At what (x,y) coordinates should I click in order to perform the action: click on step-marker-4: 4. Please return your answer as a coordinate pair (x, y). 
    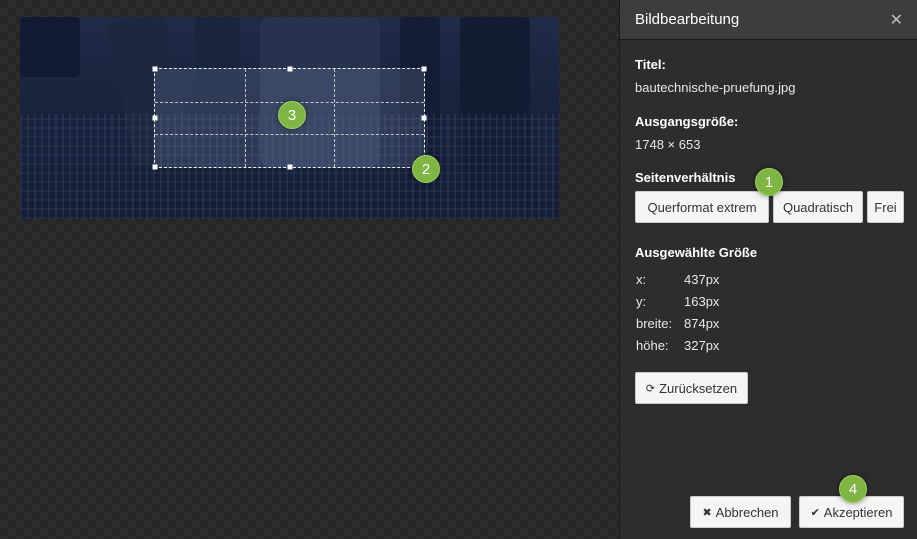
    Looking at the image, I should click on (853, 489).